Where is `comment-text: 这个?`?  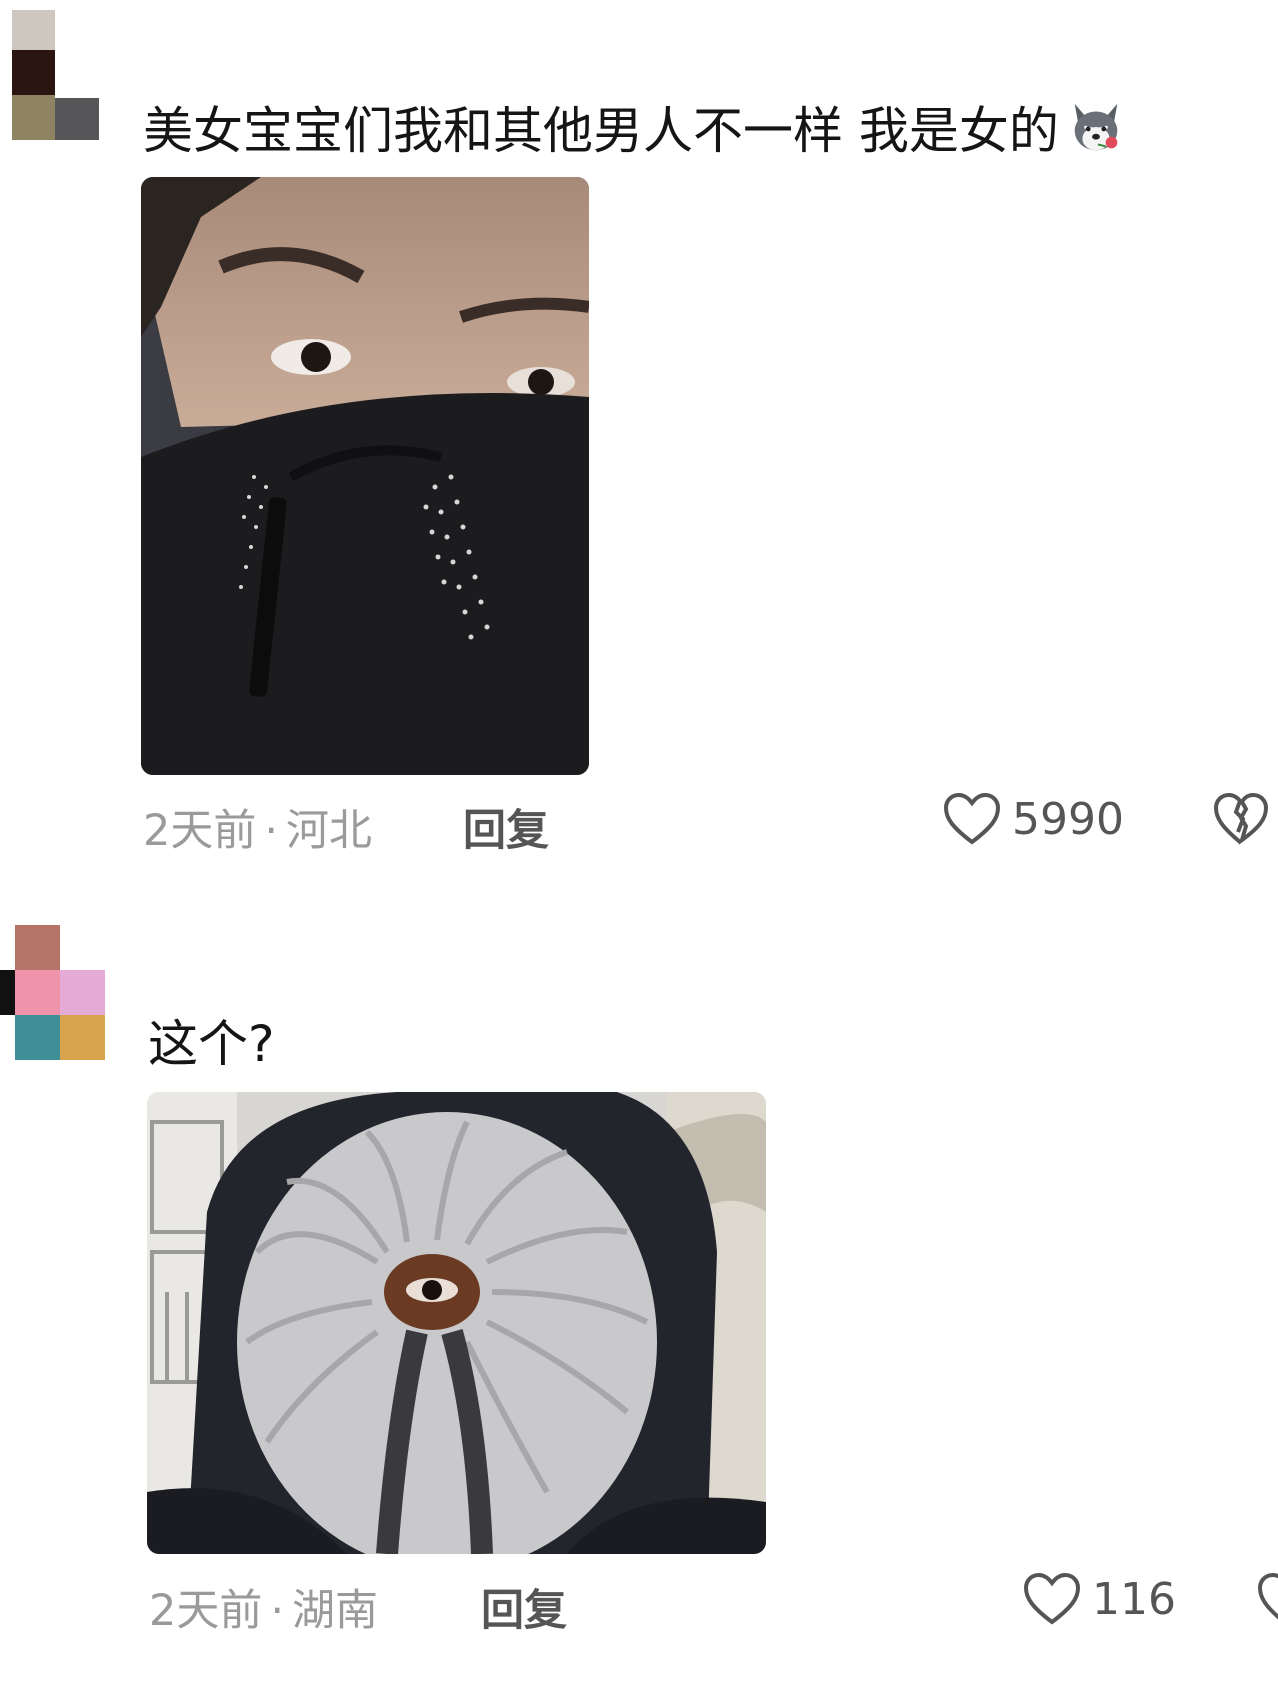 comment-text: 这个? is located at coordinates (211, 1044).